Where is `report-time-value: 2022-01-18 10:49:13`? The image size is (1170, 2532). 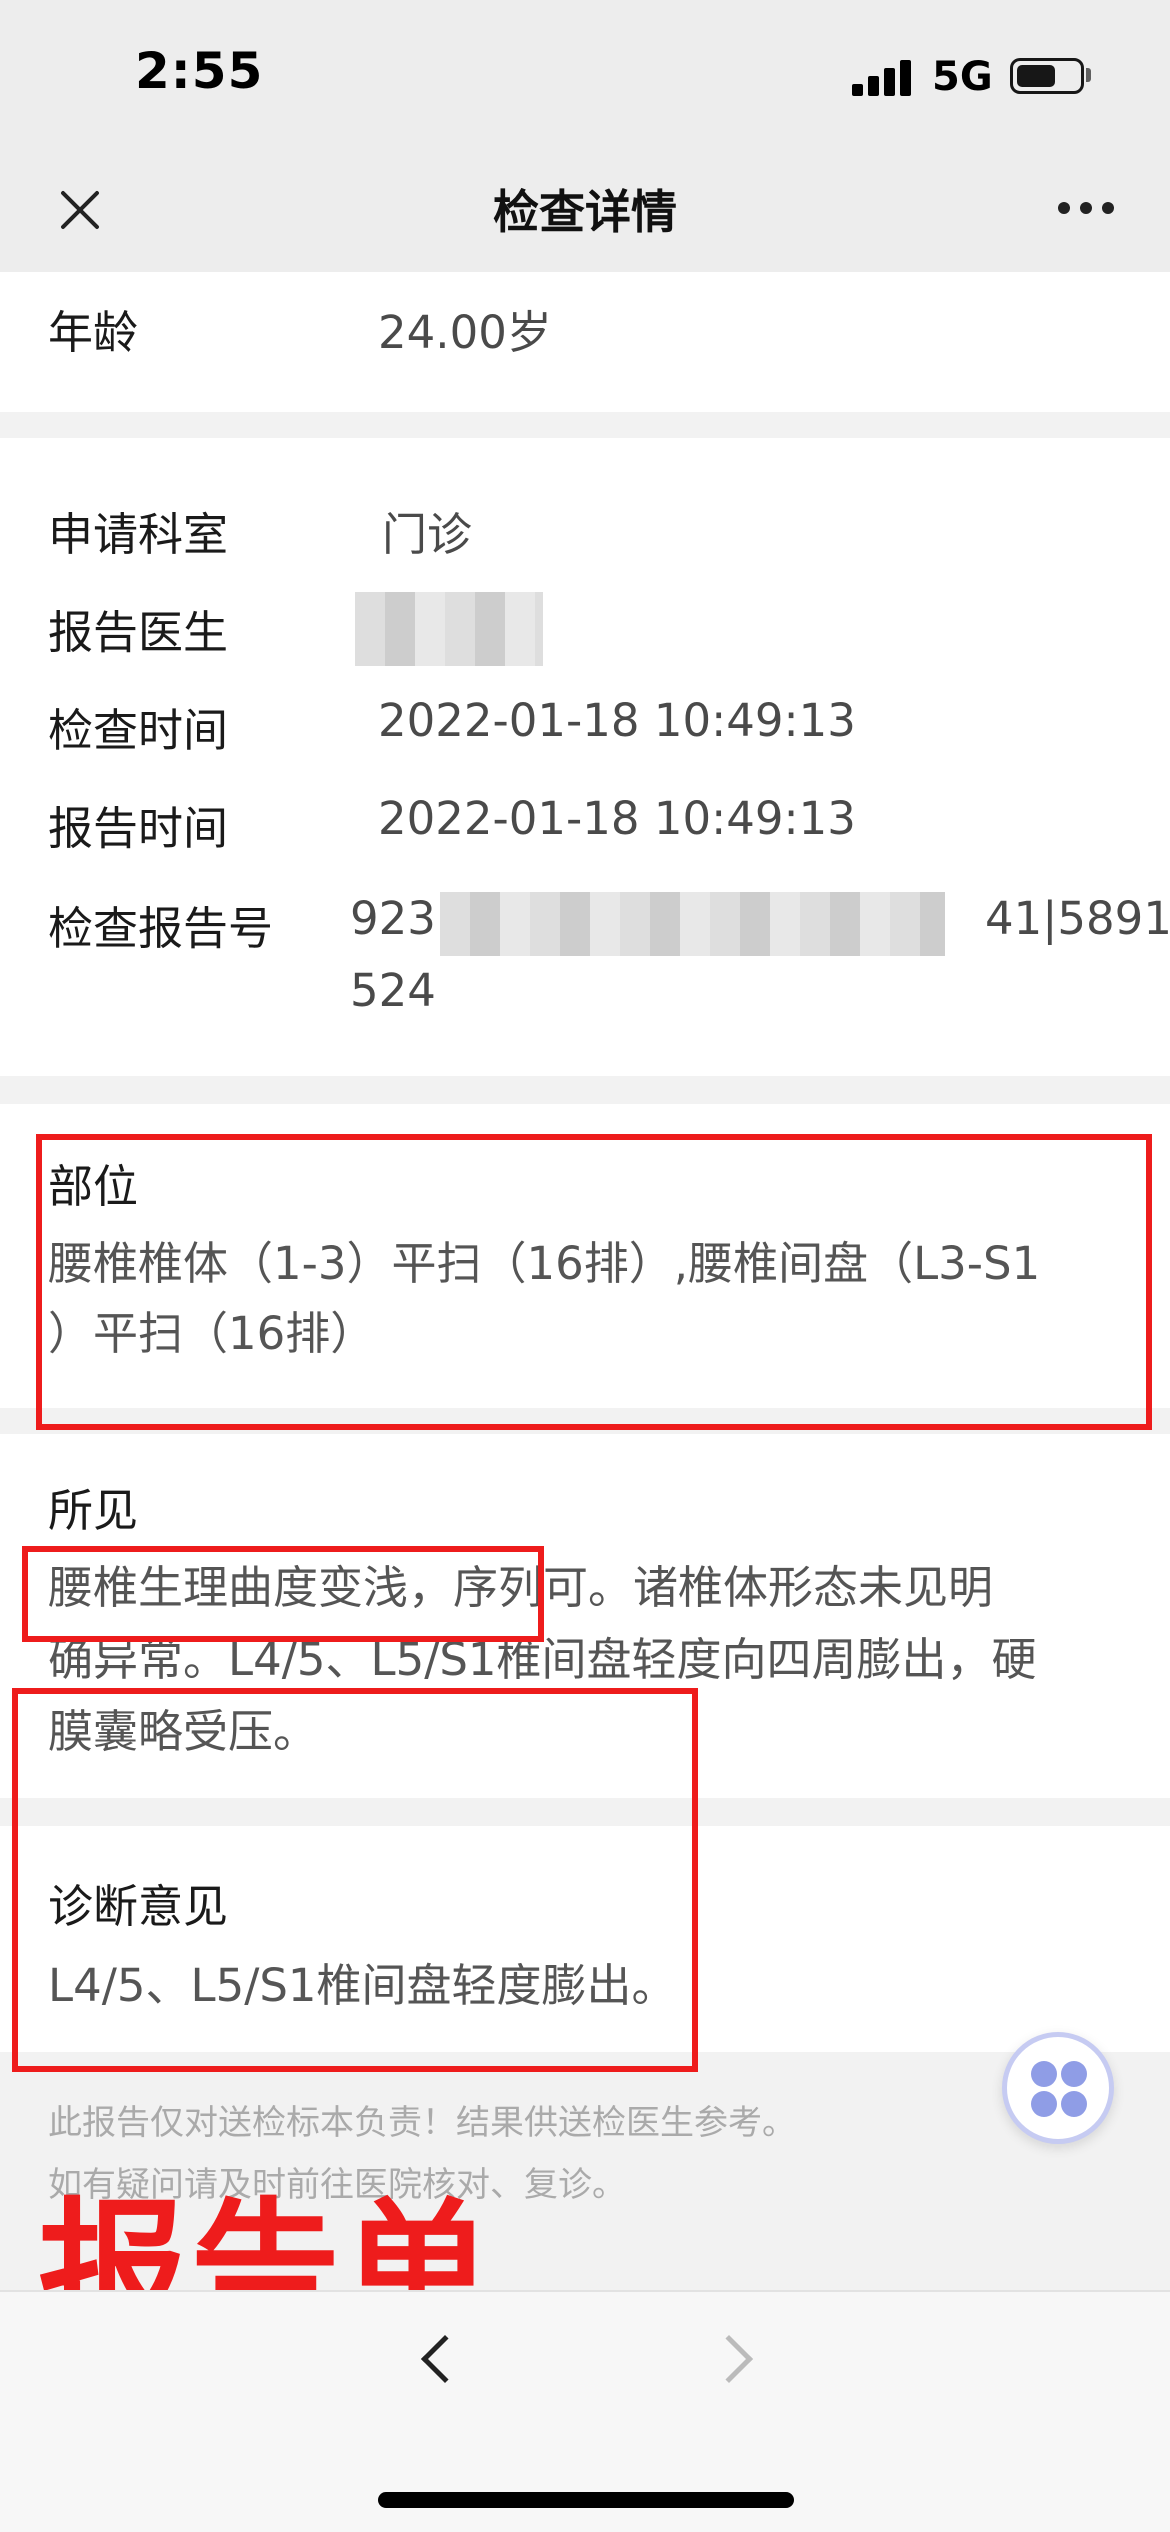
report-time-value: 2022-01-18 10:49:13 is located at coordinates (617, 818).